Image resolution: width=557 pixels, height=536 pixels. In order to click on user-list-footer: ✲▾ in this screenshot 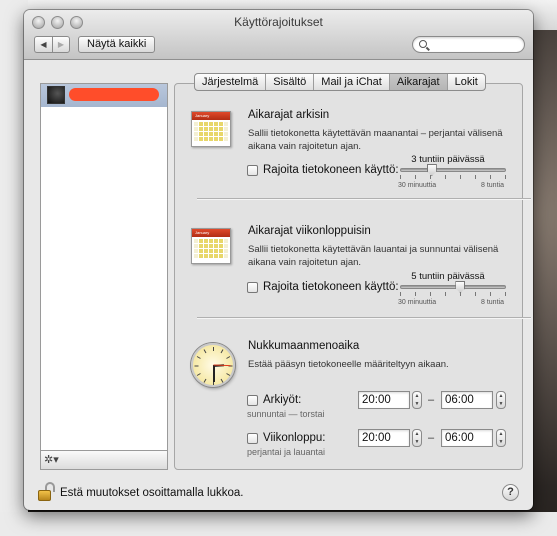, I will do `click(104, 460)`.